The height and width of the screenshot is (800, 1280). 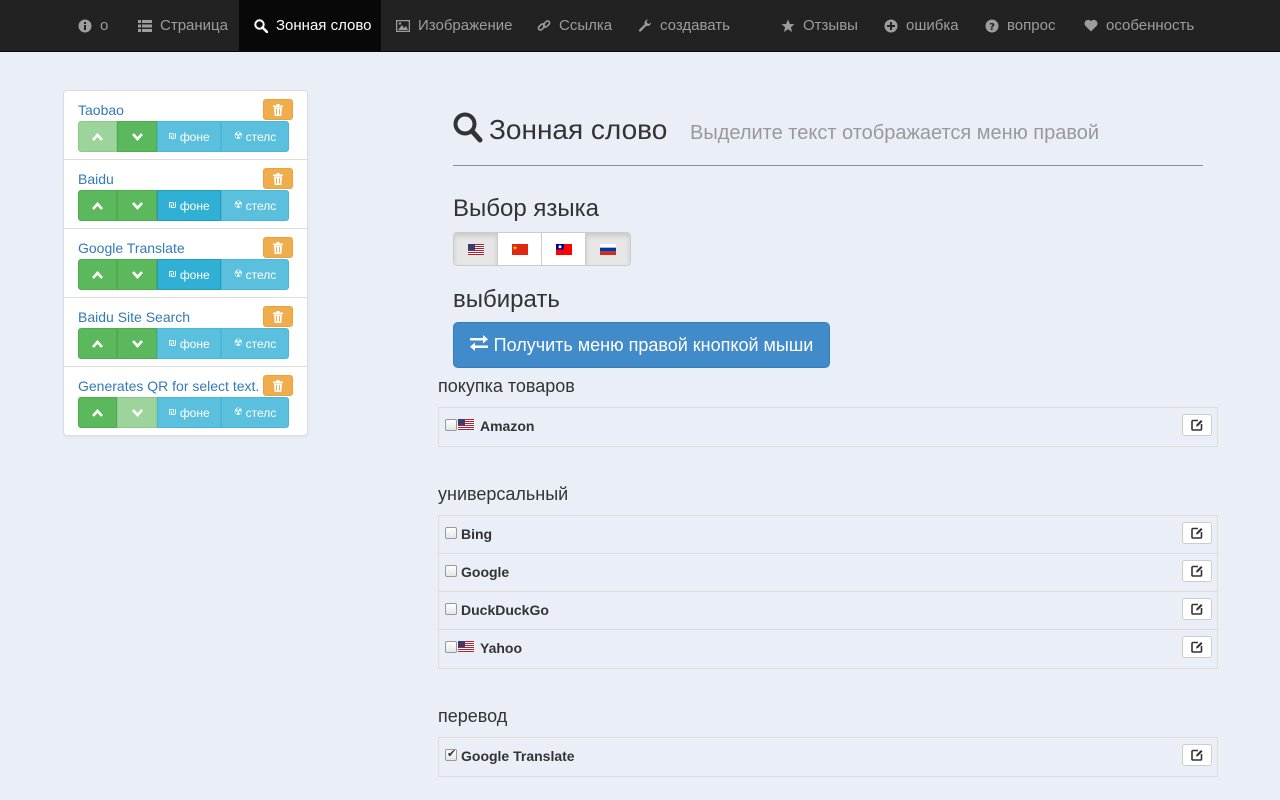 What do you see at coordinates (465, 25) in the screenshot?
I see `nav-label: Изображение` at bounding box center [465, 25].